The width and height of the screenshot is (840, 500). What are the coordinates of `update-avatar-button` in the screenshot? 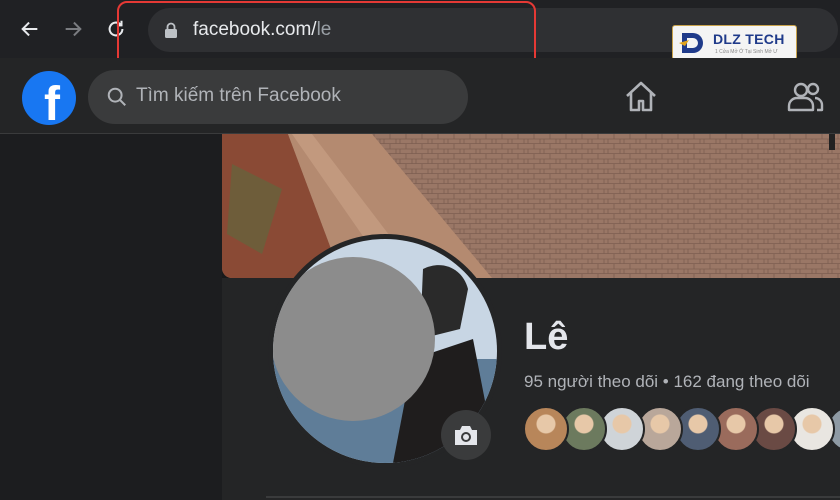 It's located at (466, 435).